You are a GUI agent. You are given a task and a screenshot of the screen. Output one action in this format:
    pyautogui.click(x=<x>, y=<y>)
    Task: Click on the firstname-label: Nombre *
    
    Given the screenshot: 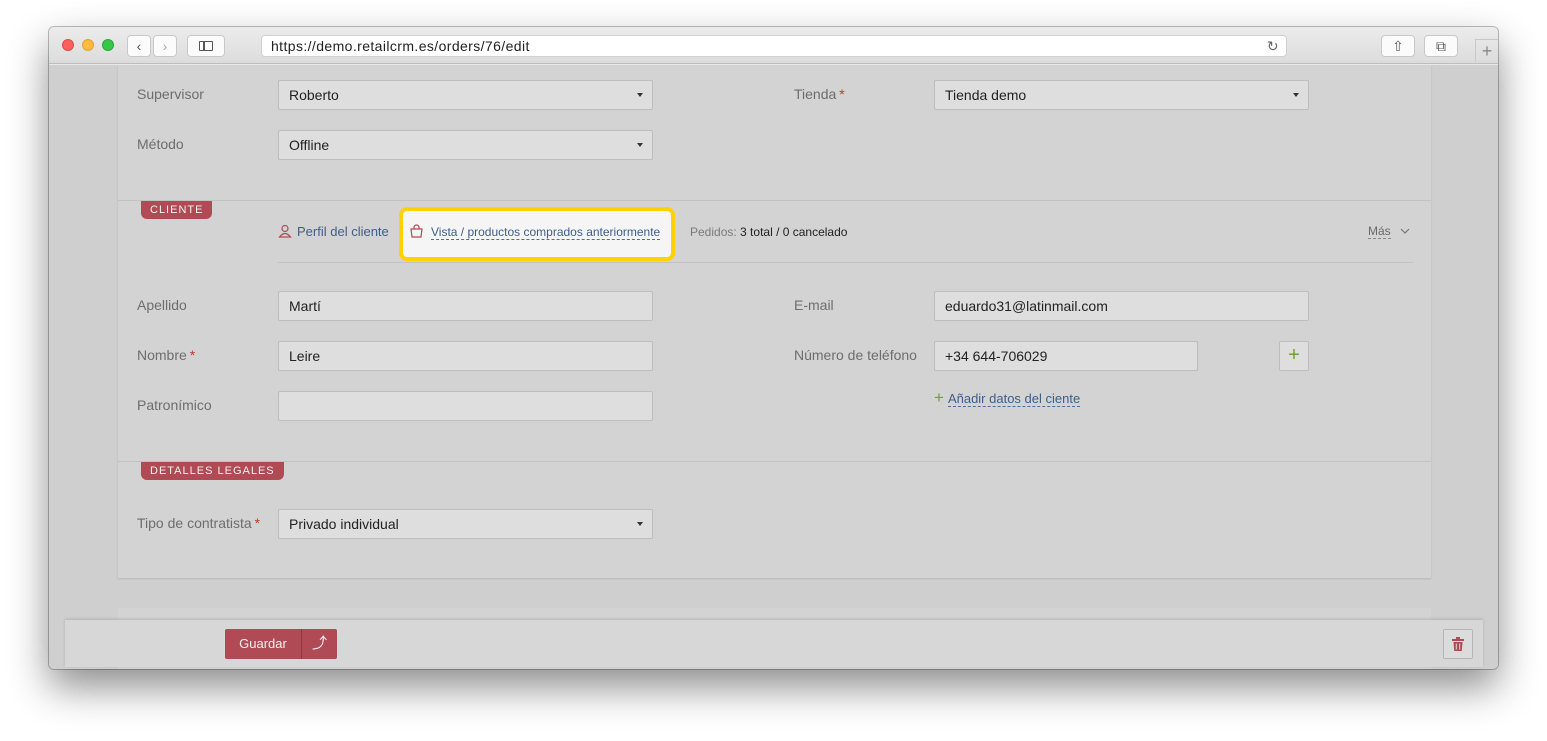 What is the action you would take?
    pyautogui.click(x=166, y=355)
    